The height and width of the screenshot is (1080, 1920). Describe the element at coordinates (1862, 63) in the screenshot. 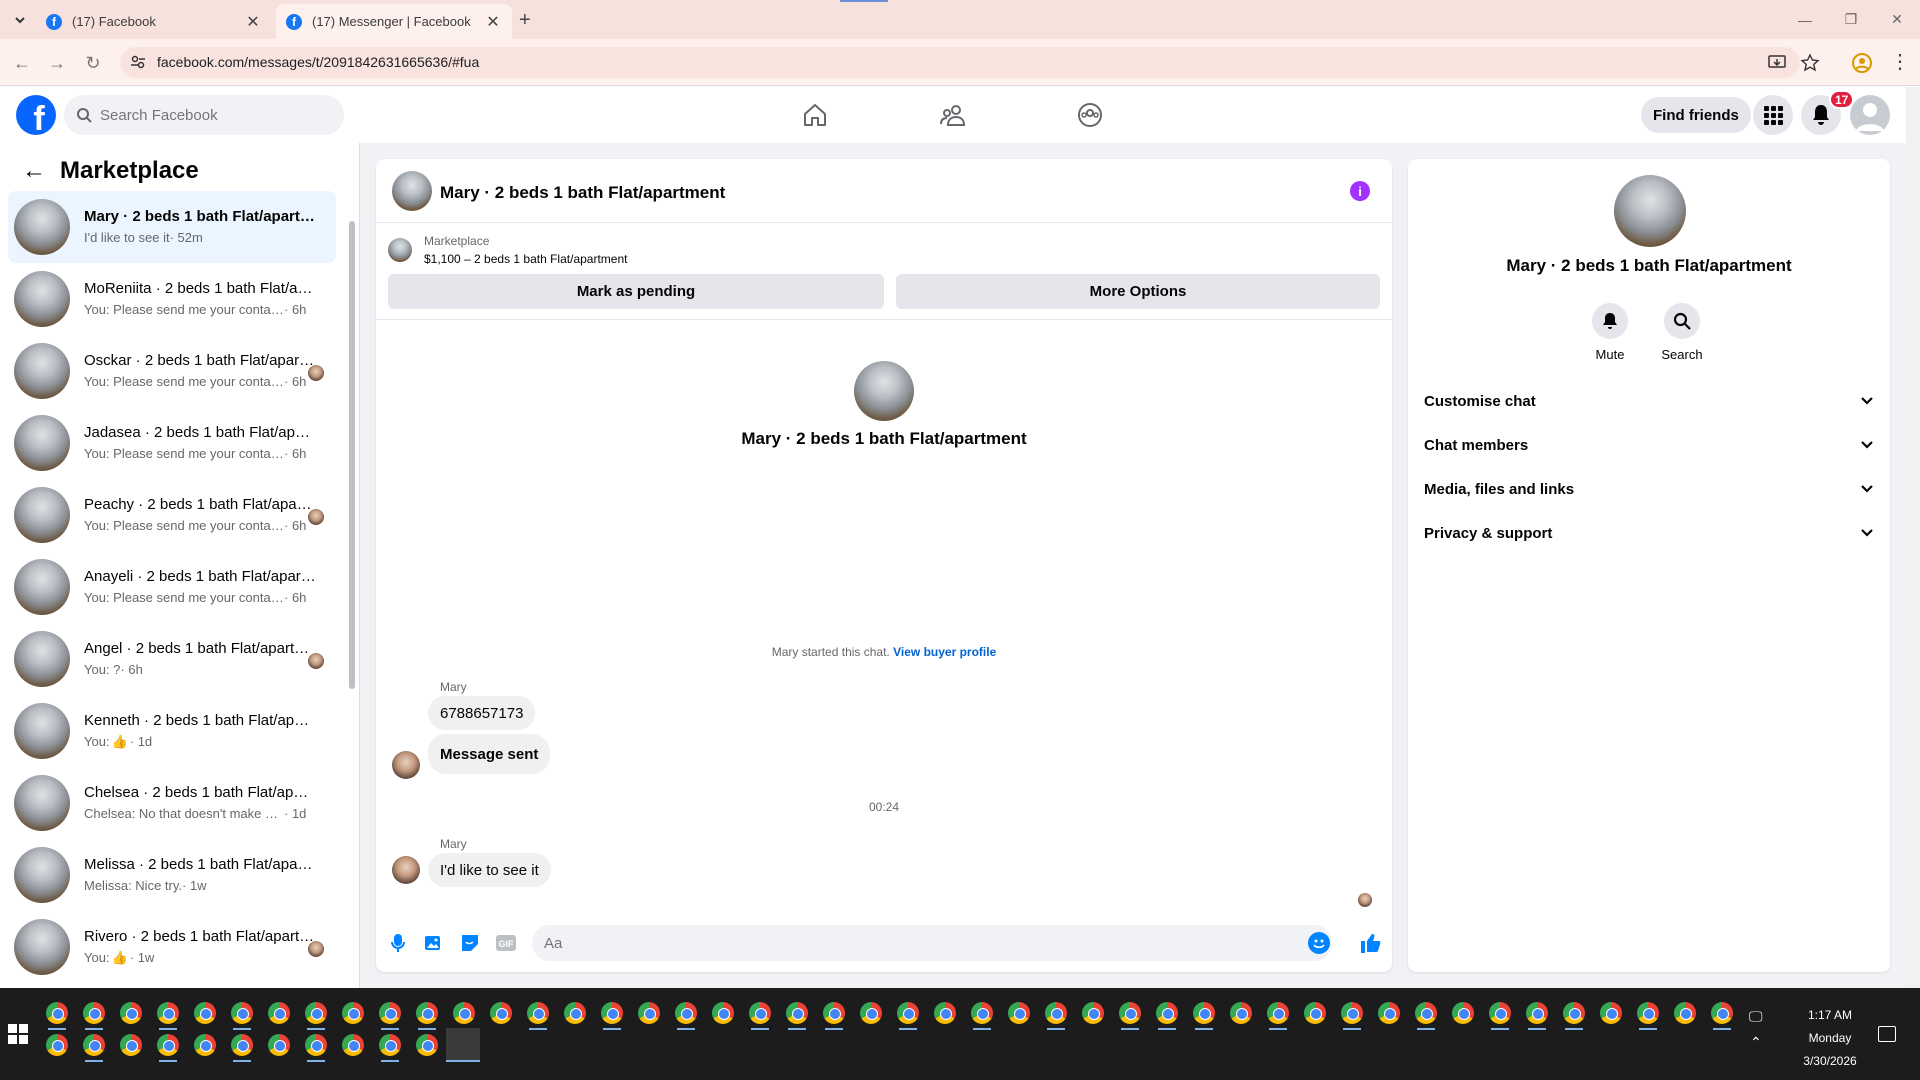

I see `profile-icon` at that location.